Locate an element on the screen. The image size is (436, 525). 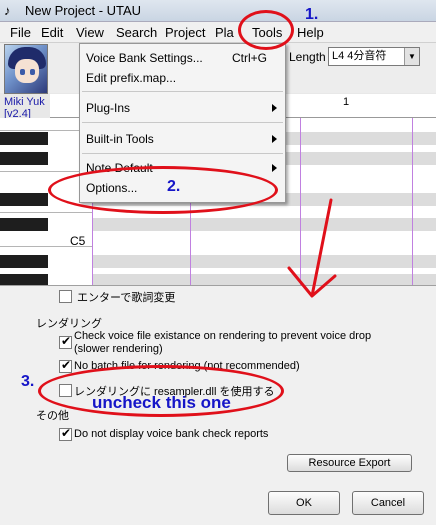
menu-edit: Edit is located at coordinates (52, 32).